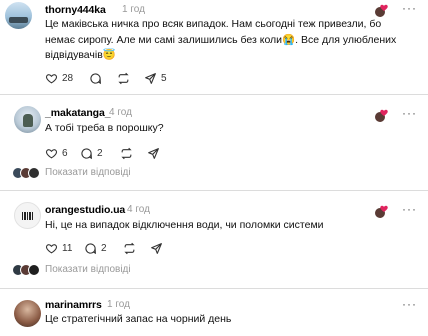 Image resolution: width=428 pixels, height=336 pixels. I want to click on username: thorny444ka, so click(75, 10).